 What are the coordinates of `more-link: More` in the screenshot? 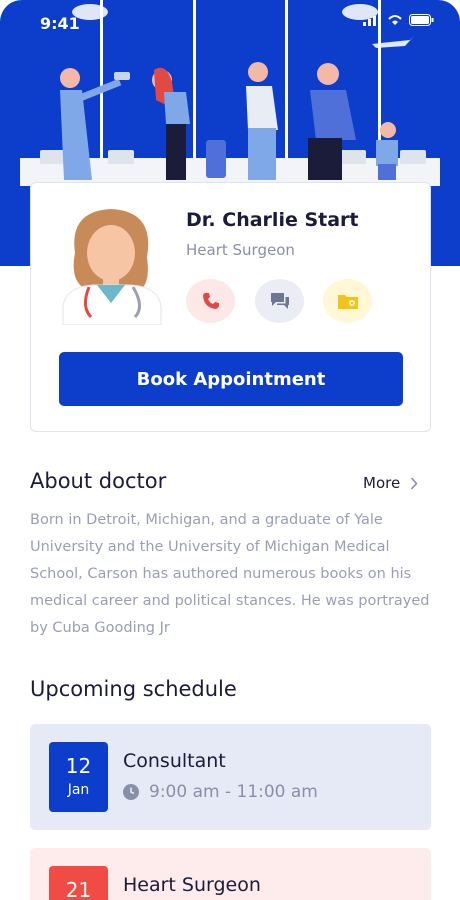 It's located at (390, 483).